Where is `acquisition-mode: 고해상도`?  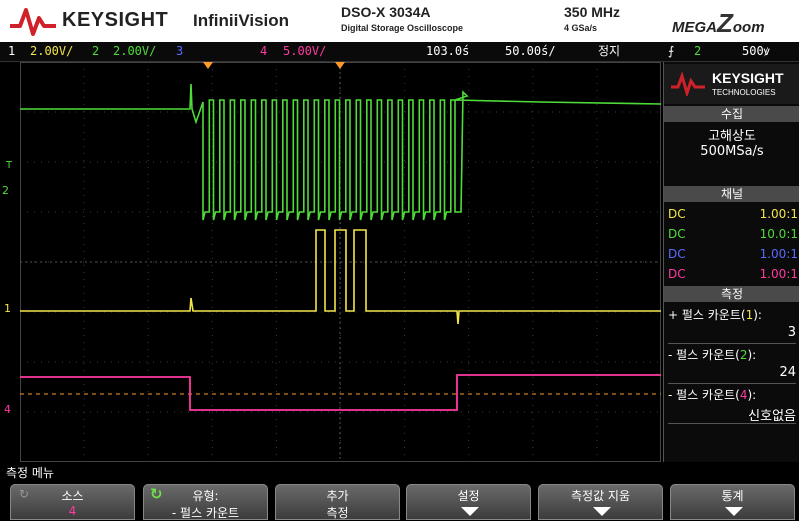 acquisition-mode: 고해상도 is located at coordinates (732, 136).